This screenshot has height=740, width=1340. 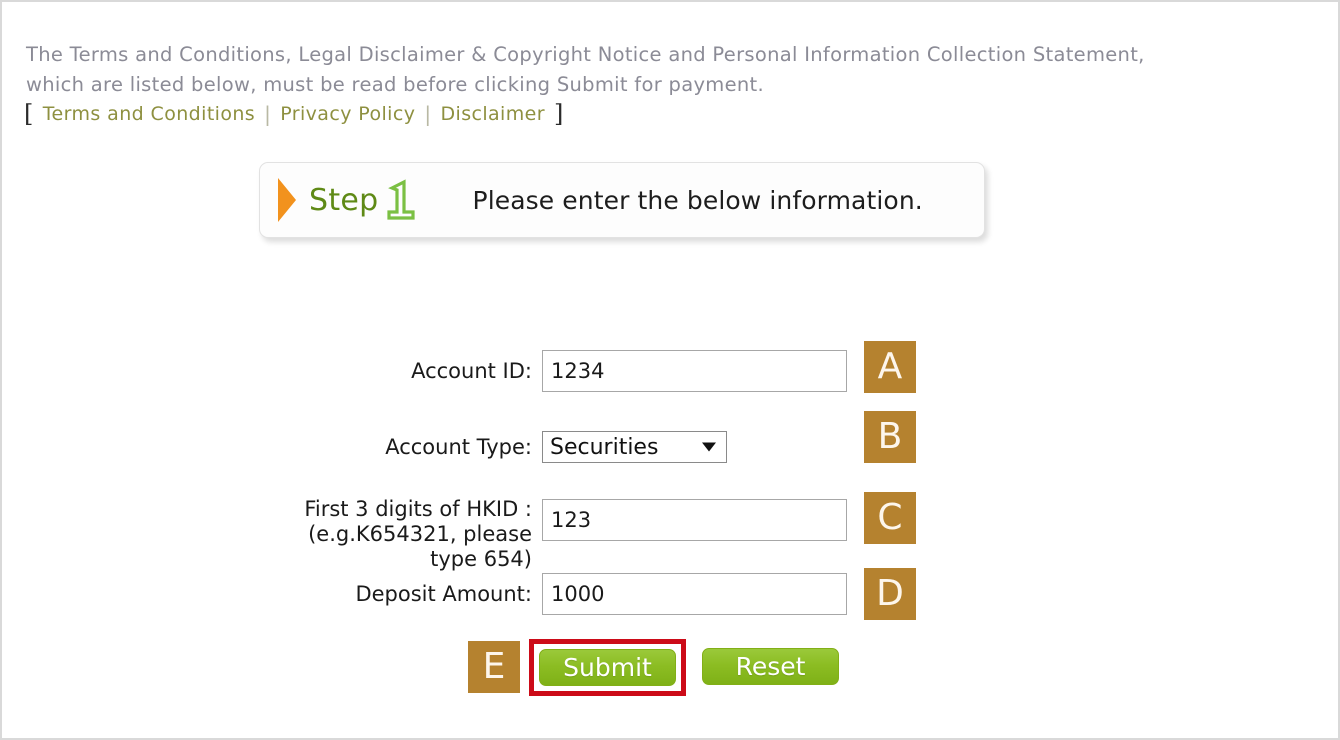 I want to click on reset-button: Reset, so click(x=770, y=666).